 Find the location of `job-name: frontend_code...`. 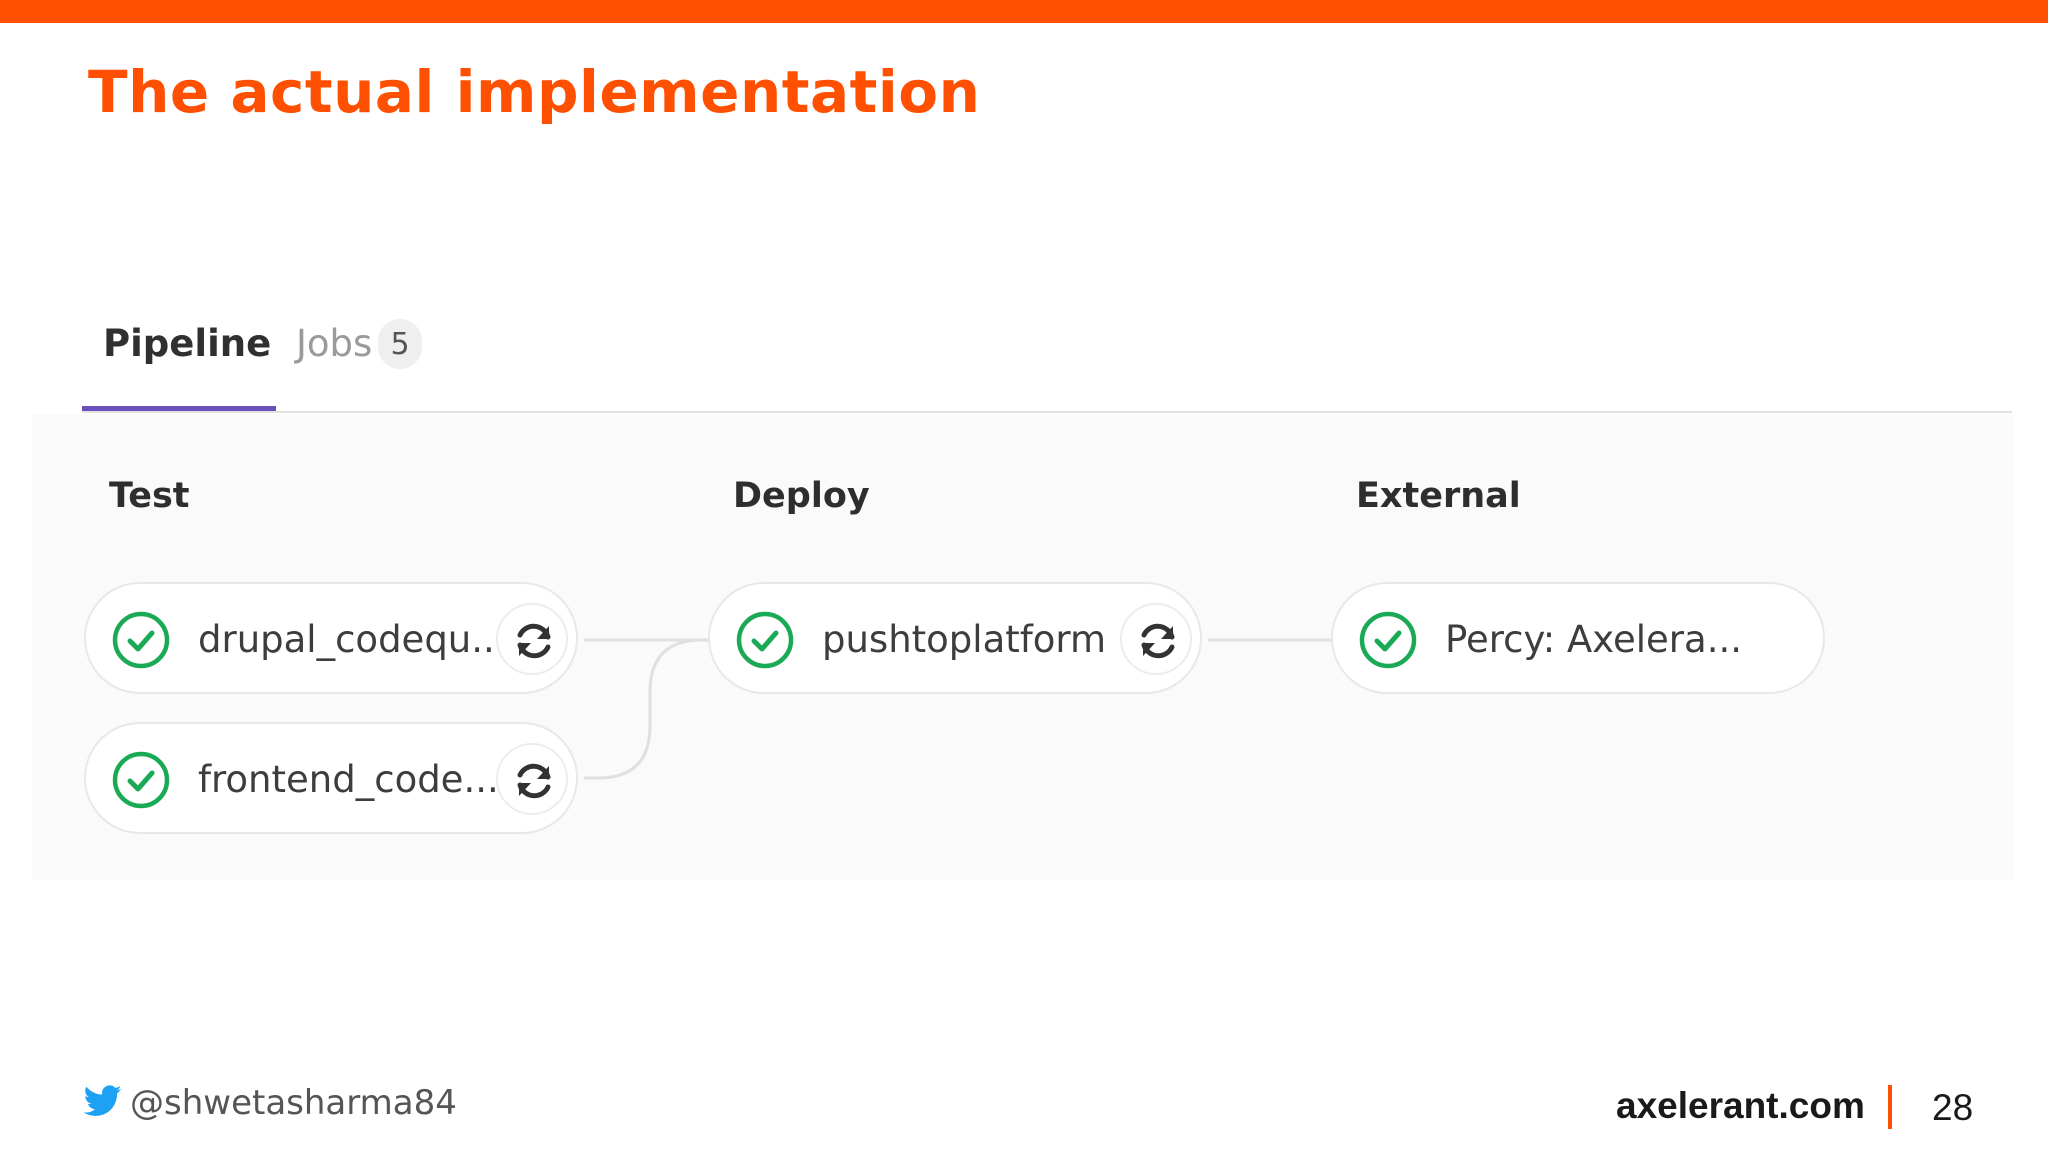

job-name: frontend_code... is located at coordinates (348, 779).